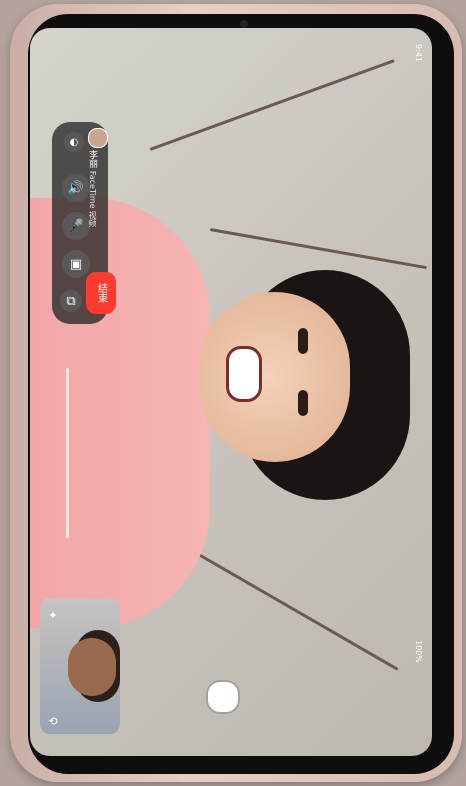 This screenshot has width=466, height=786. What do you see at coordinates (84, 223) in the screenshot?
I see `facetime-controls-panel: 🔊 🎤 ▣ ⧉ 结束 ◐` at bounding box center [84, 223].